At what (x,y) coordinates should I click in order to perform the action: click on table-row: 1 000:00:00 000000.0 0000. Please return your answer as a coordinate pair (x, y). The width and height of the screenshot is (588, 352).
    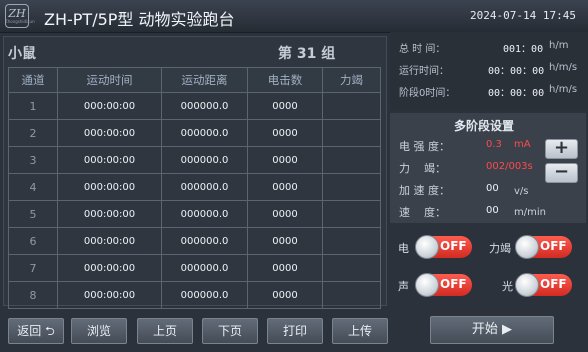
    Looking at the image, I should click on (194, 106).